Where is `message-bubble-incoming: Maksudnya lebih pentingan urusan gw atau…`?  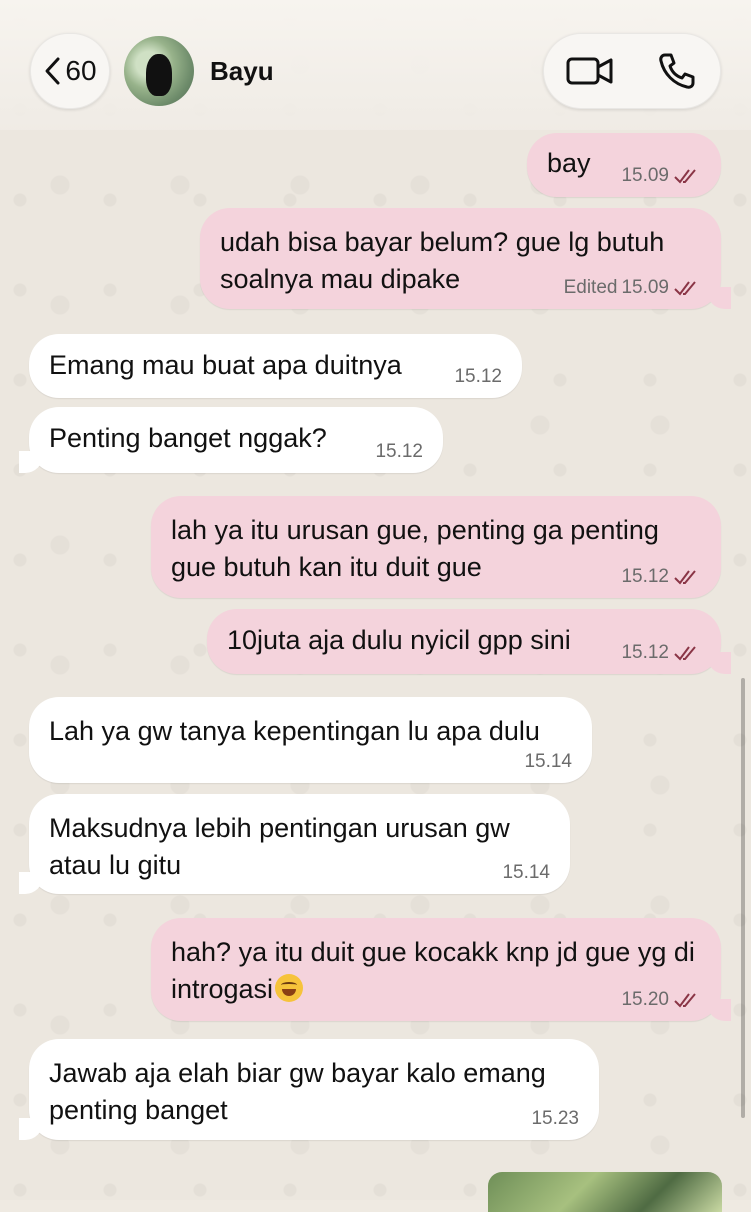
message-bubble-incoming: Maksudnya lebih pentingan urusan gw atau… is located at coordinates (294, 844).